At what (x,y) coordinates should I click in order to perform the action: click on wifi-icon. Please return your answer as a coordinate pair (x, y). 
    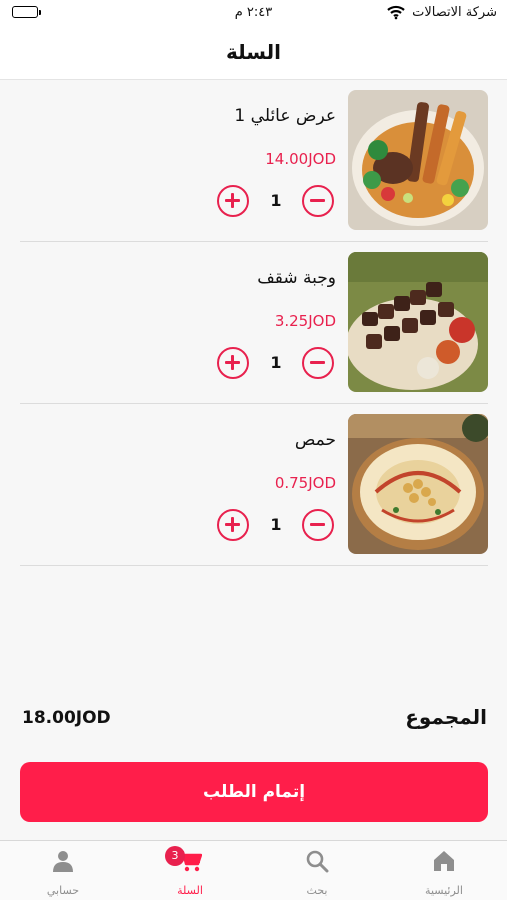
    Looking at the image, I should click on (396, 12).